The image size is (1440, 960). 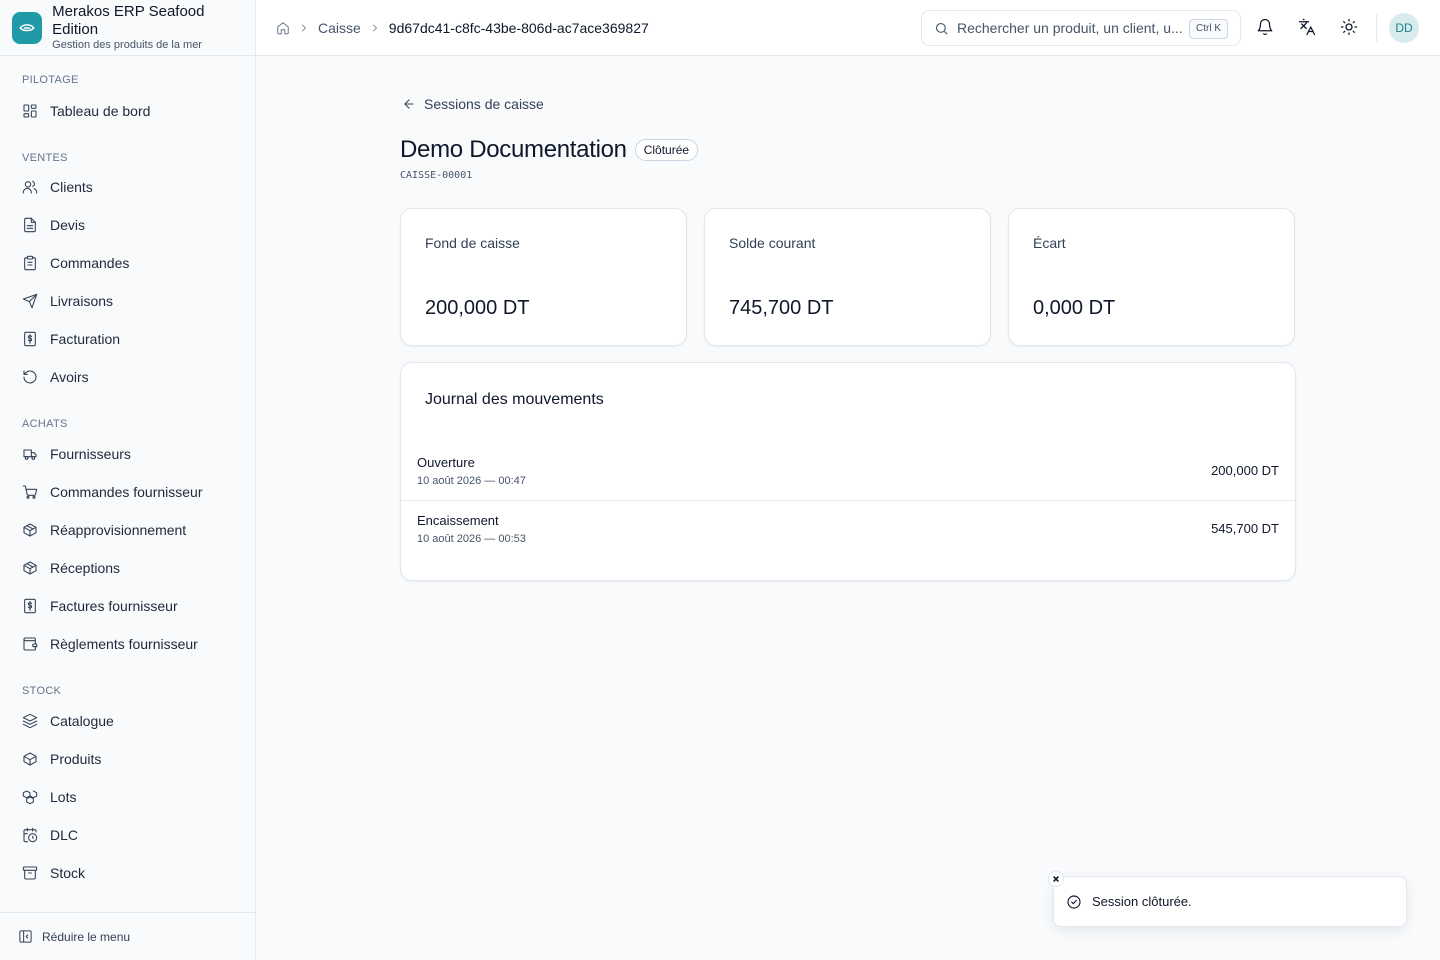 What do you see at coordinates (518, 27) in the screenshot?
I see `breadcrumb-current: 9d67dc41-c8fc-43be-806d-ac7ace369827` at bounding box center [518, 27].